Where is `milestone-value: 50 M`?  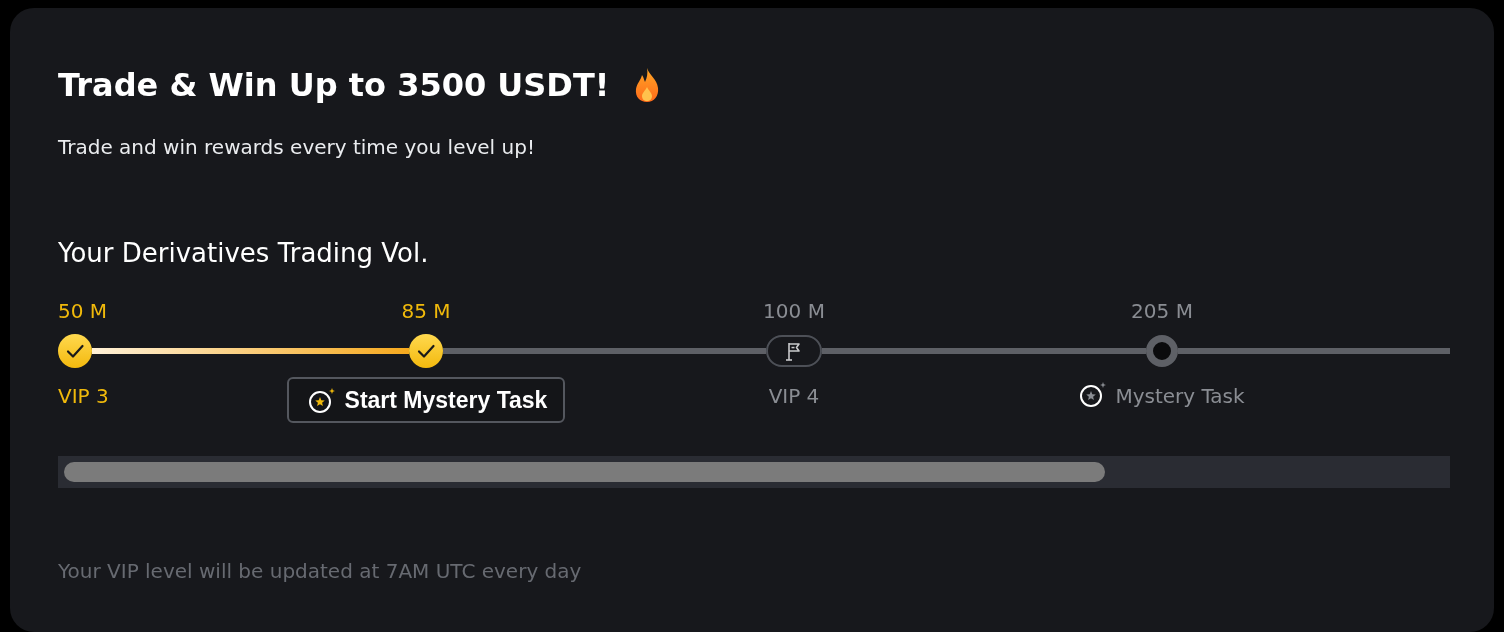 milestone-value: 50 M is located at coordinates (83, 311).